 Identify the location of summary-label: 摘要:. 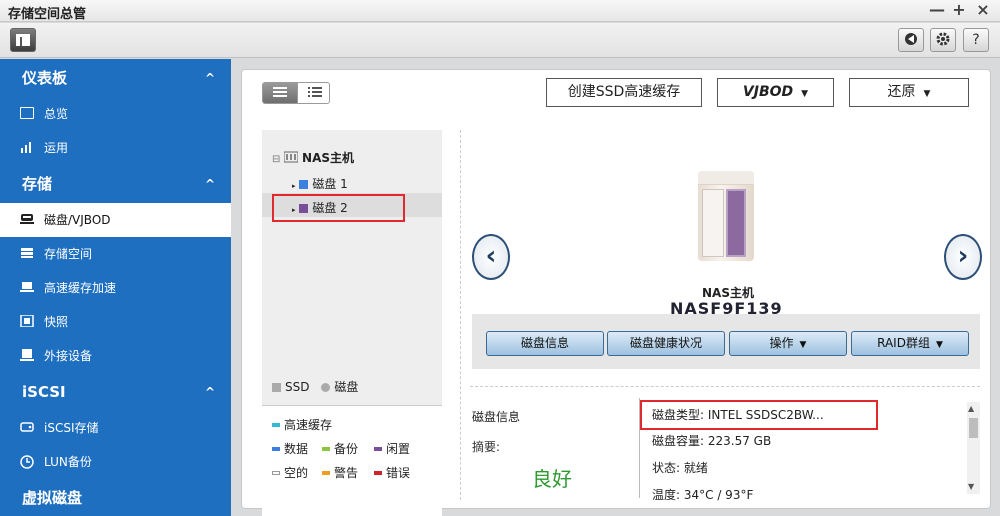
(486, 447).